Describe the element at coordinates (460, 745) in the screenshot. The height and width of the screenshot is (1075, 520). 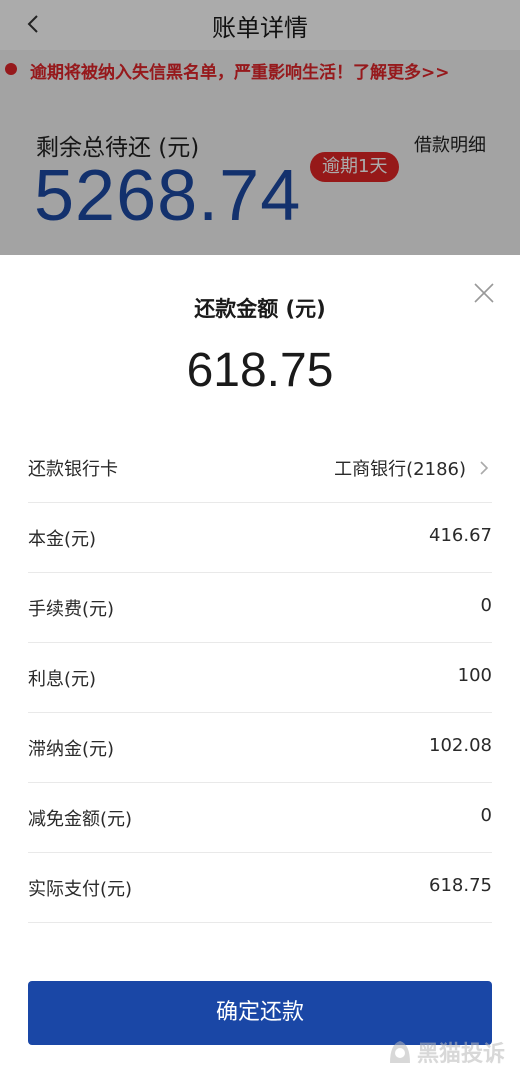
I see `row-value: 102.08` at that location.